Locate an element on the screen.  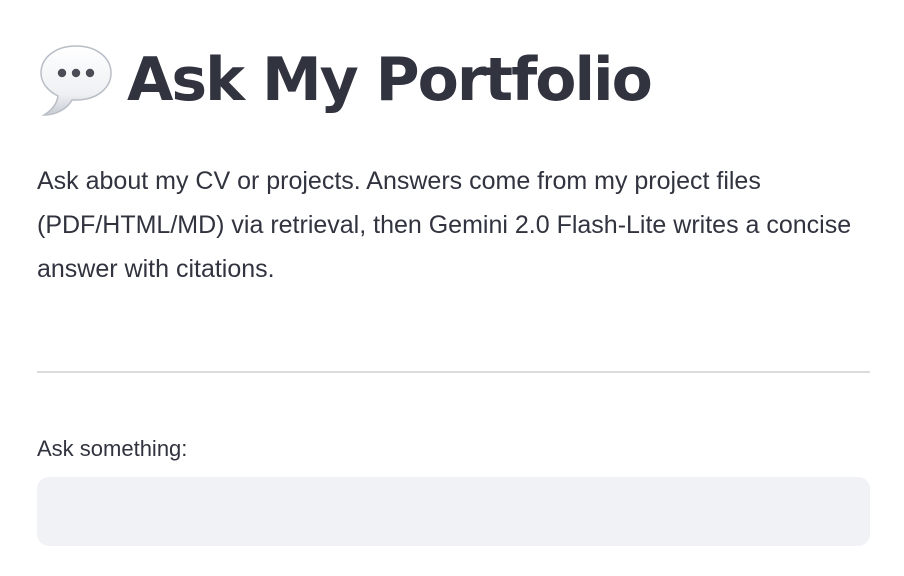
question-input-label: Ask something: is located at coordinates (112, 448).